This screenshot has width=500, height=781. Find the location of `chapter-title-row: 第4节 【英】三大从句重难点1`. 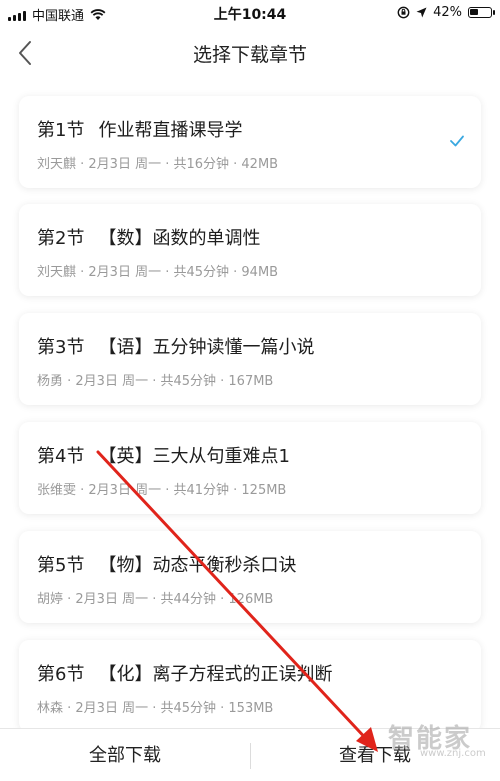

chapter-title-row: 第4节 【英】三大从句重难点1 is located at coordinates (163, 455).